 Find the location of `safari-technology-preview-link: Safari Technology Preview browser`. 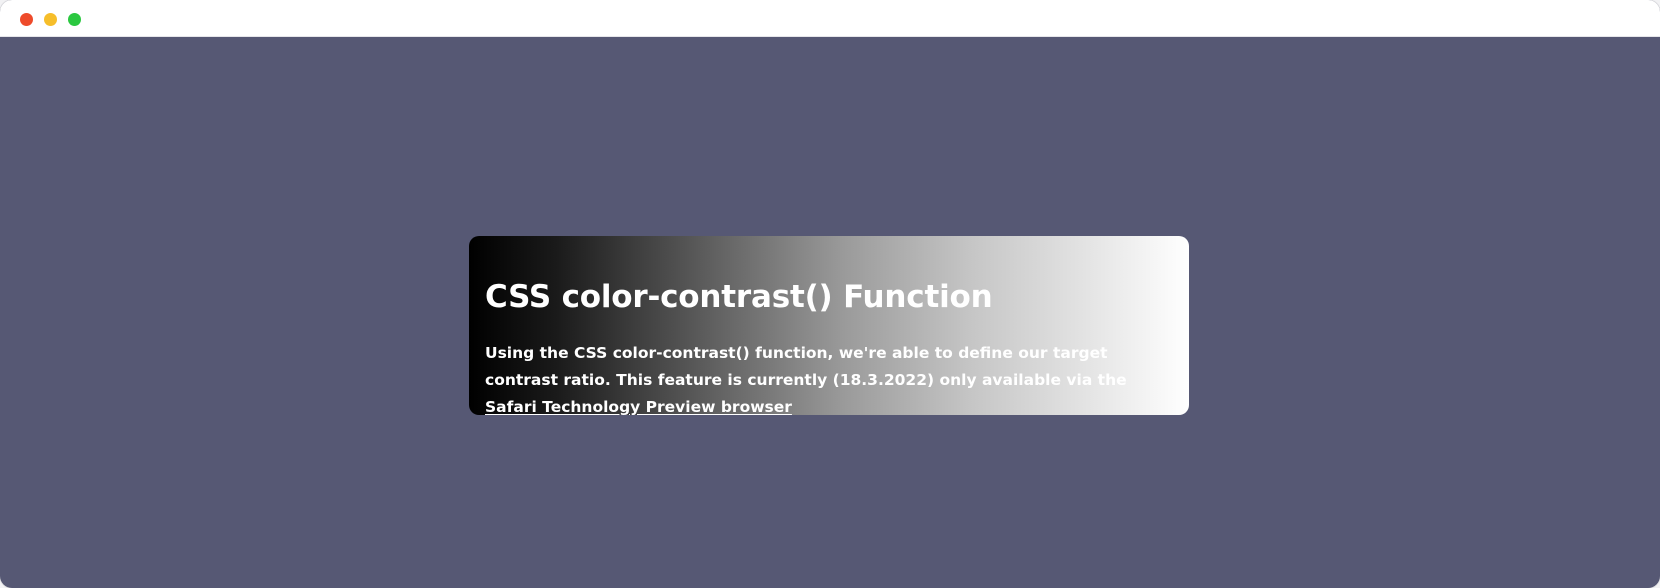

safari-technology-preview-link: Safari Technology Preview browser is located at coordinates (638, 406).